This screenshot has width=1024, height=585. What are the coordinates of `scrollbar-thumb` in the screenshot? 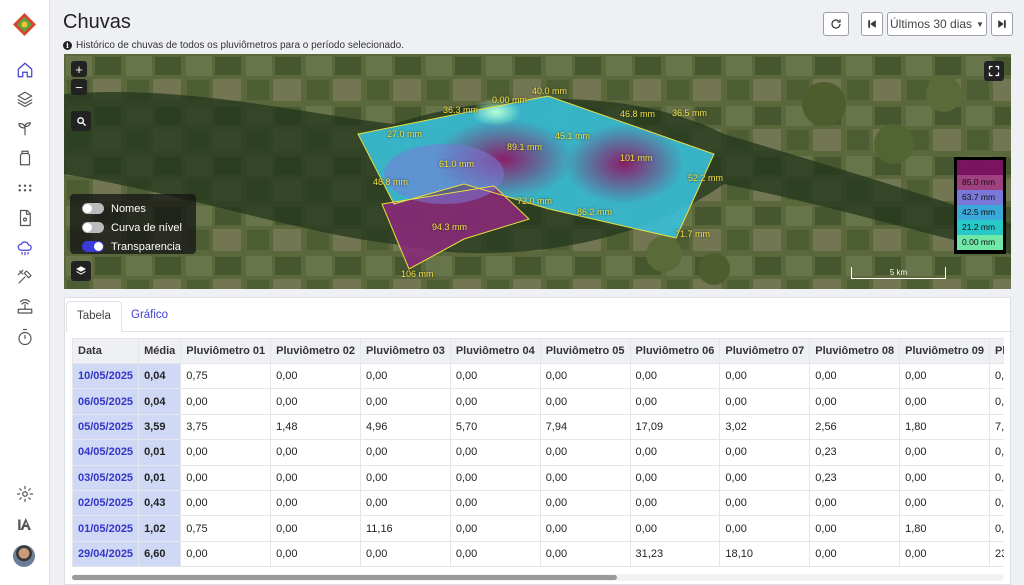 It's located at (344, 577).